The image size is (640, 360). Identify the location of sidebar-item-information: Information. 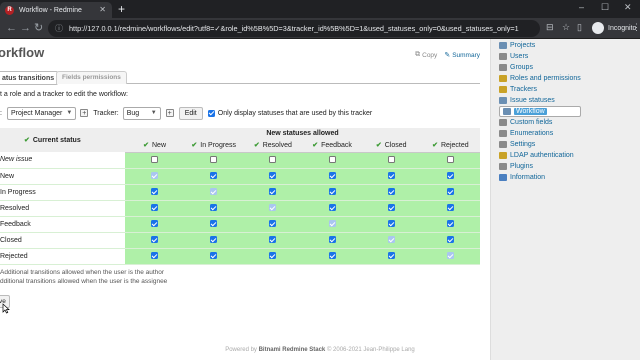
(540, 177).